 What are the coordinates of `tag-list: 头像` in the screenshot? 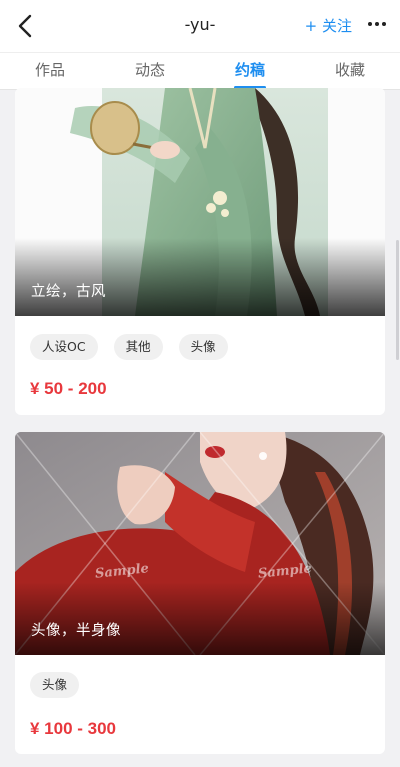 It's located at (55, 685).